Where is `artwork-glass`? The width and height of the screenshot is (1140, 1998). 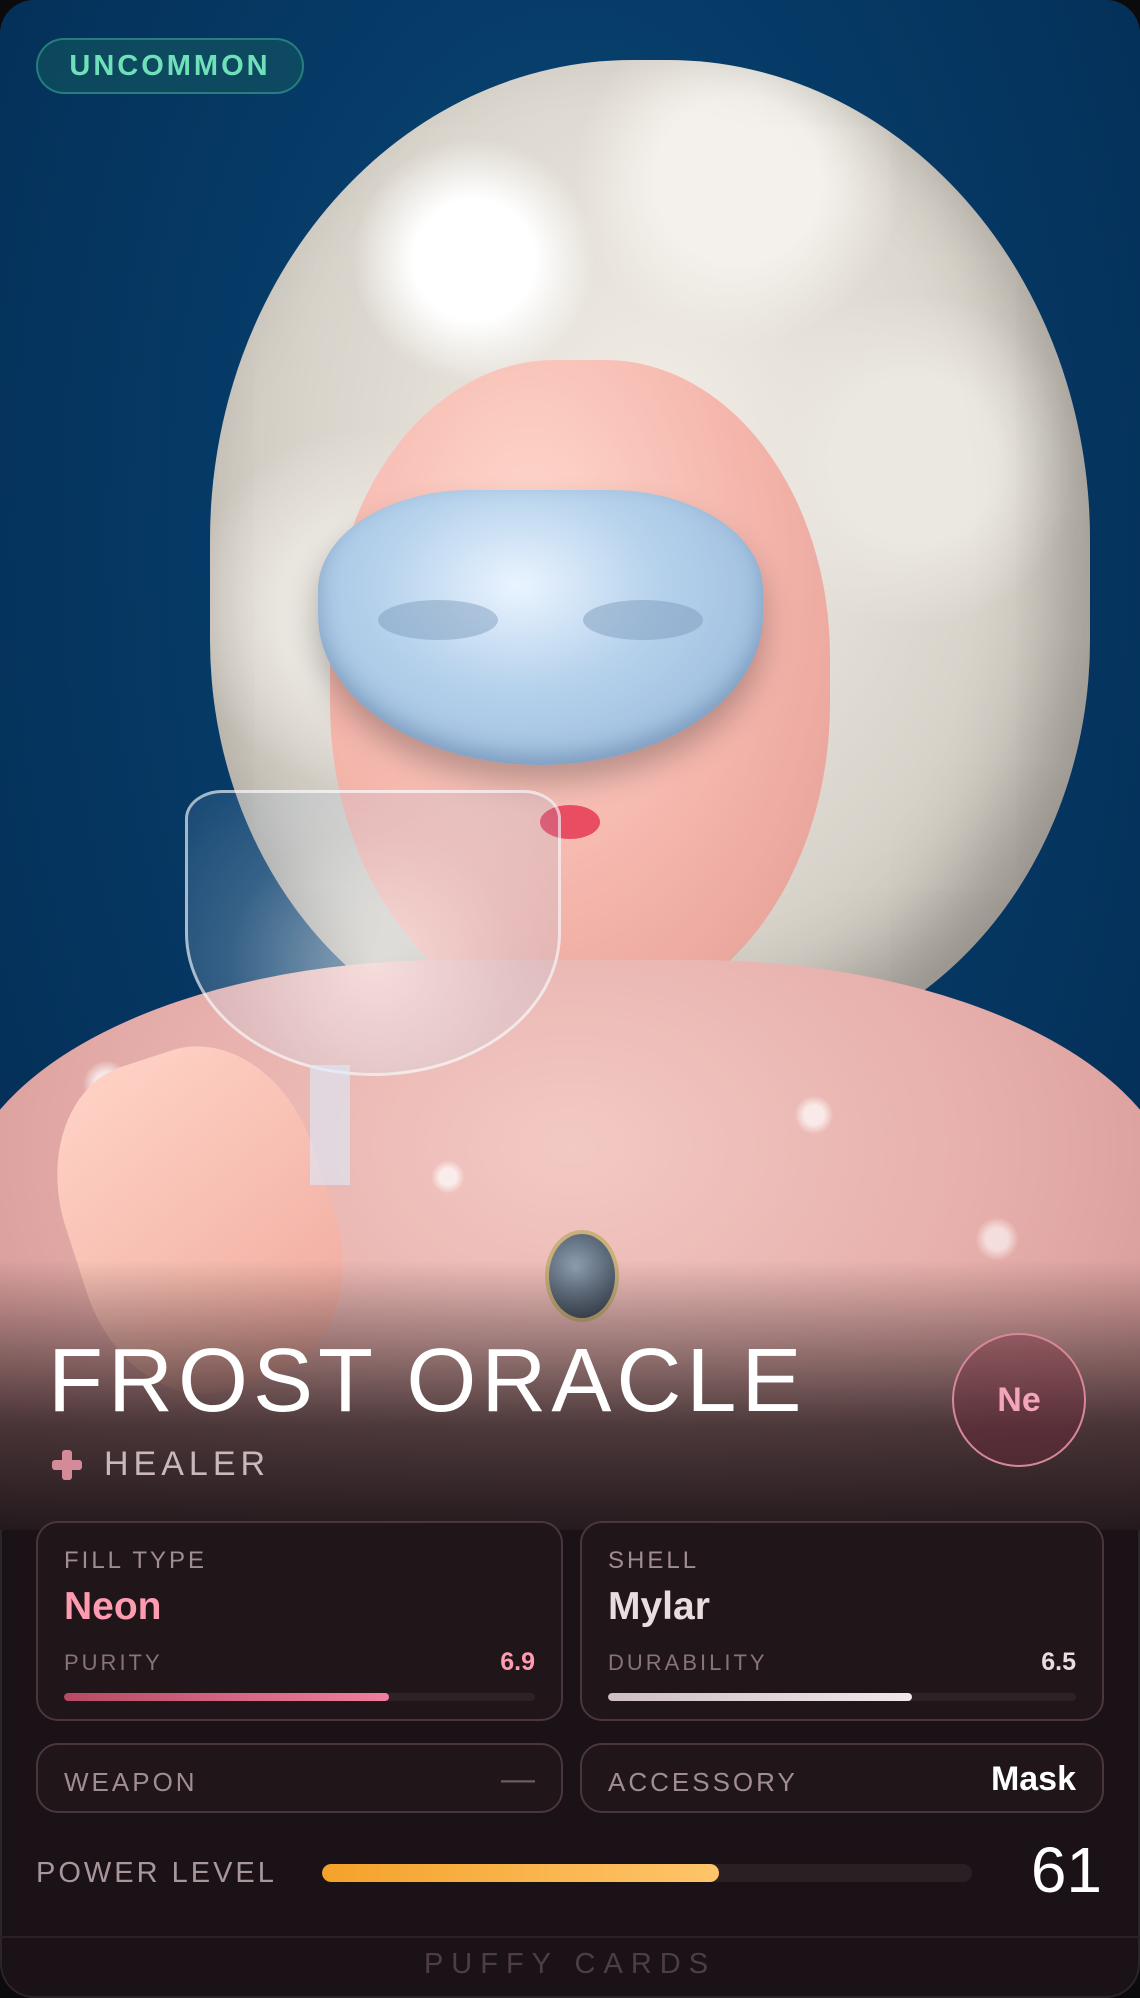 artwork-glass is located at coordinates (373, 933).